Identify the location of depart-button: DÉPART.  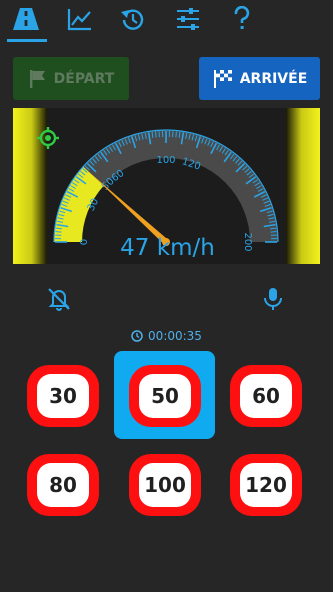
(71, 78).